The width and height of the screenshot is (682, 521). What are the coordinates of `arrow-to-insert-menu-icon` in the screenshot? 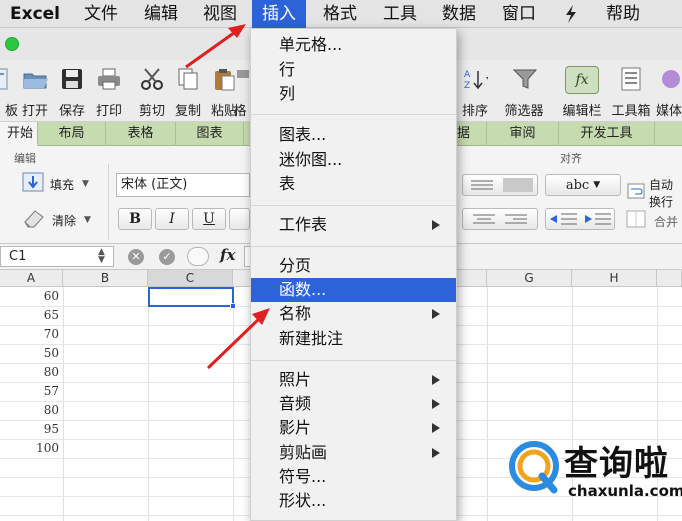 It's located at (215, 46).